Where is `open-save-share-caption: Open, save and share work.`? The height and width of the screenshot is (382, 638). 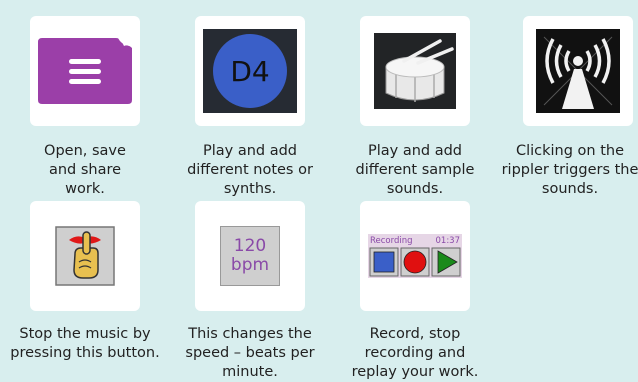 open-save-share-caption: Open, save and share work. is located at coordinates (85, 170).